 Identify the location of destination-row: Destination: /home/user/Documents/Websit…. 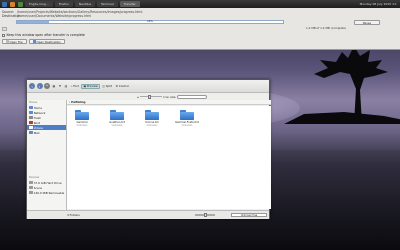
(46, 16).